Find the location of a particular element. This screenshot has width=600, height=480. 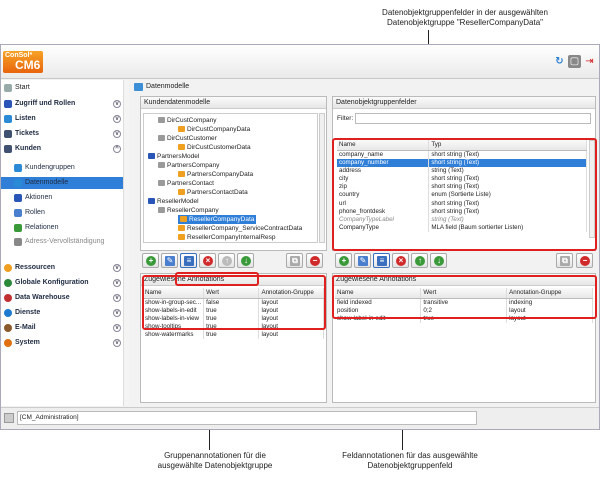

tree-node: ResellerCompanyInternalResp is located at coordinates (227, 237).